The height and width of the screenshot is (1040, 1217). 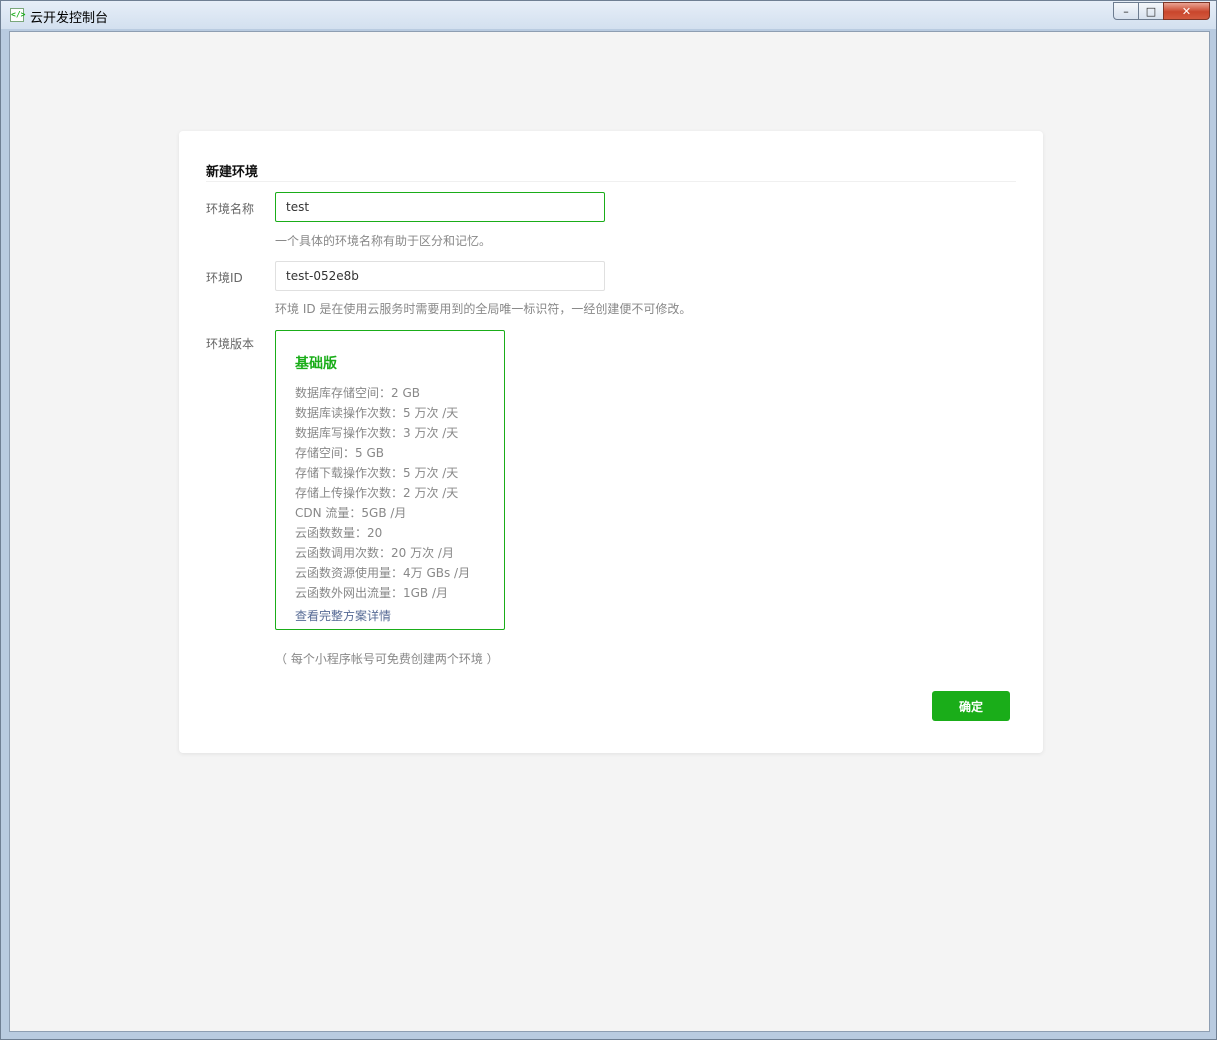 I want to click on window-controls: – □ ✕, so click(x=1161, y=11).